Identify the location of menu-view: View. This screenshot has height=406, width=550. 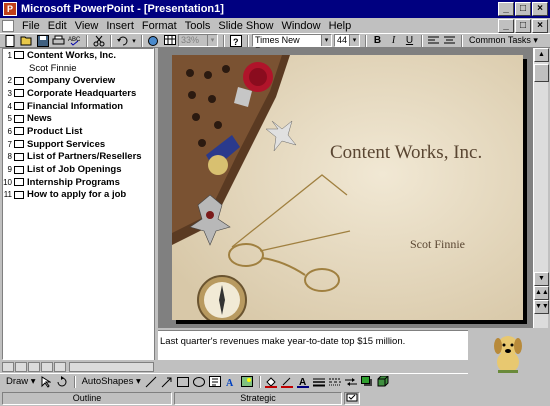
(87, 26).